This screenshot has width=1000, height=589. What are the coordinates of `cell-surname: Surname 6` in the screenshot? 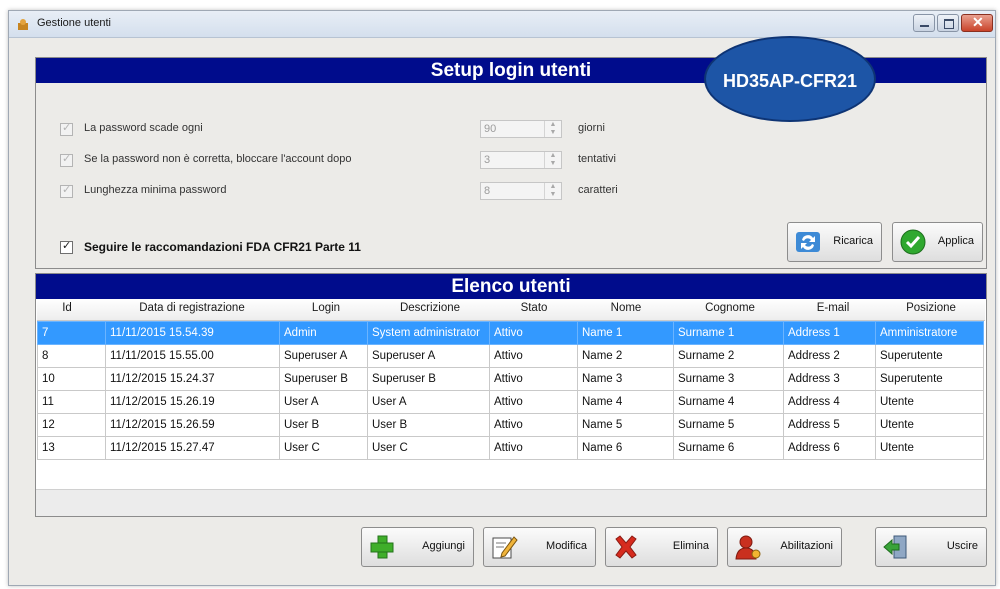 It's located at (728, 448).